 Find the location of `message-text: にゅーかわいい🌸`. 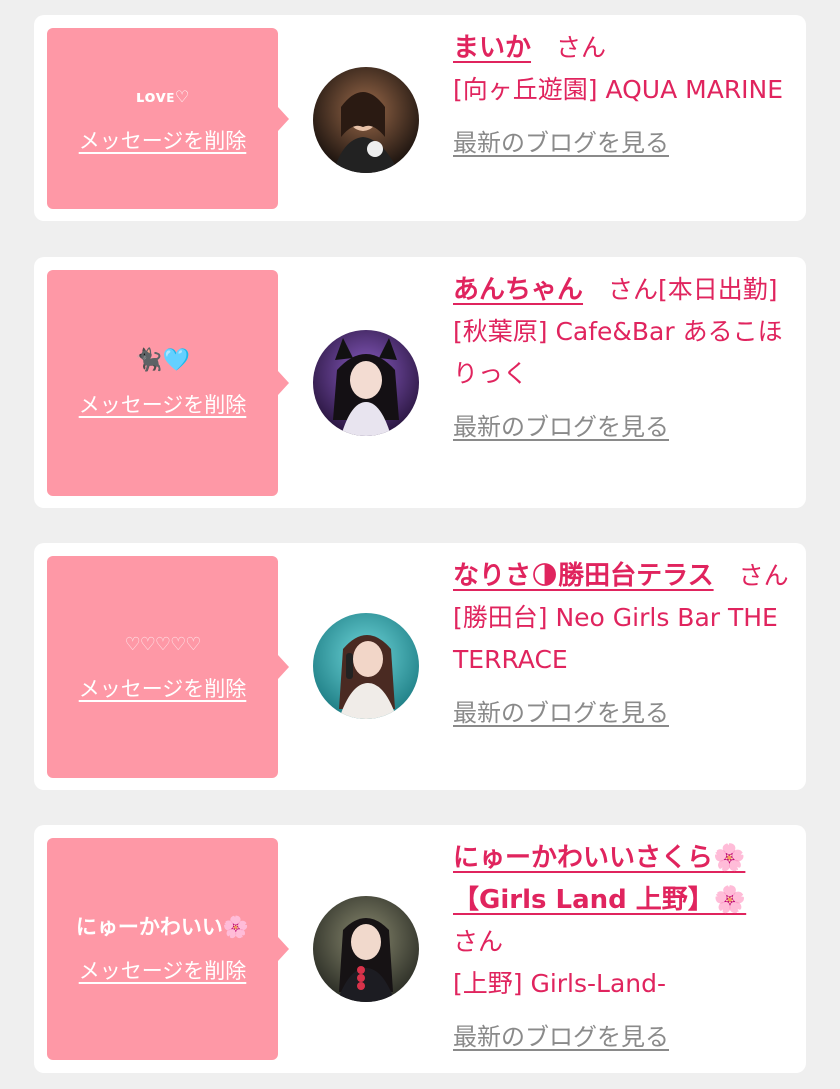

message-text: にゅーかわいい🌸 is located at coordinates (162, 927).